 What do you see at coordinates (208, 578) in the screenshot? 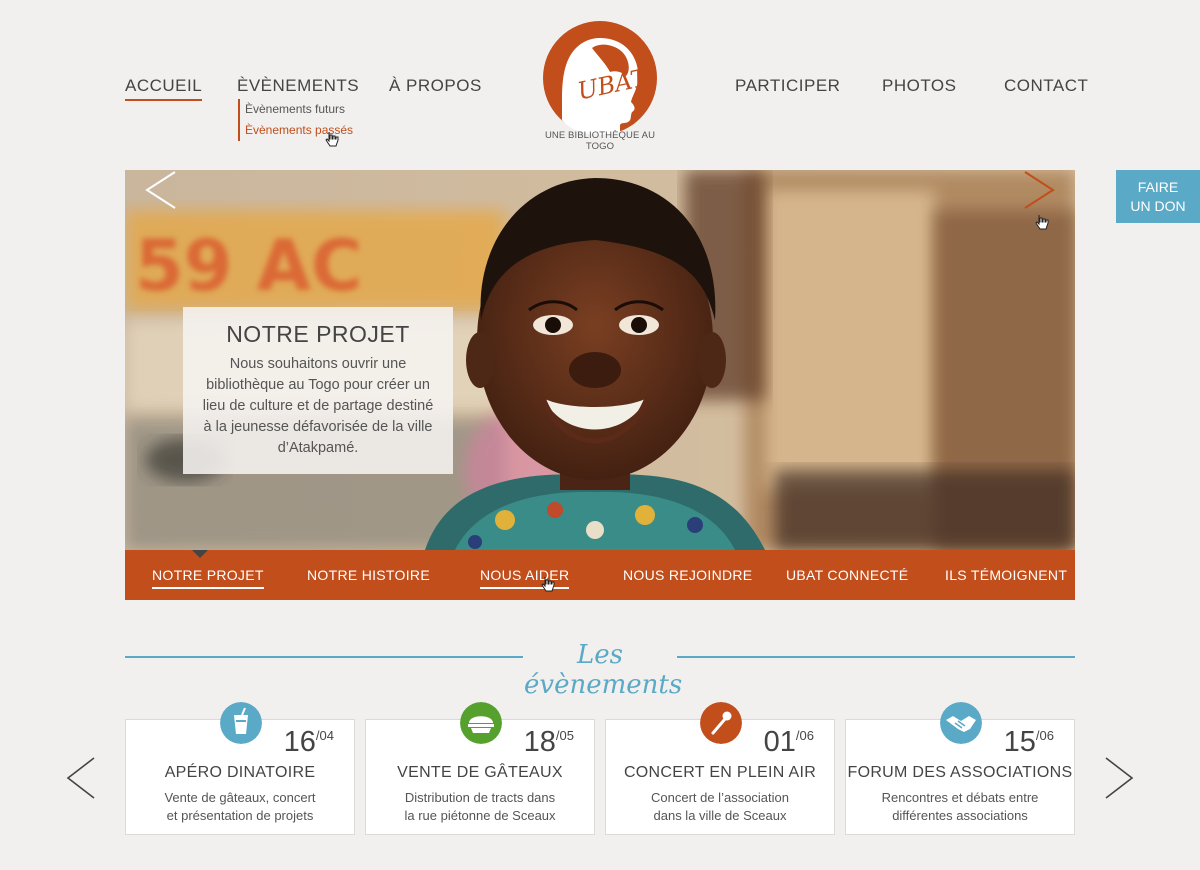
I see `tab-notre-projet: NOTRE PROJET` at bounding box center [208, 578].